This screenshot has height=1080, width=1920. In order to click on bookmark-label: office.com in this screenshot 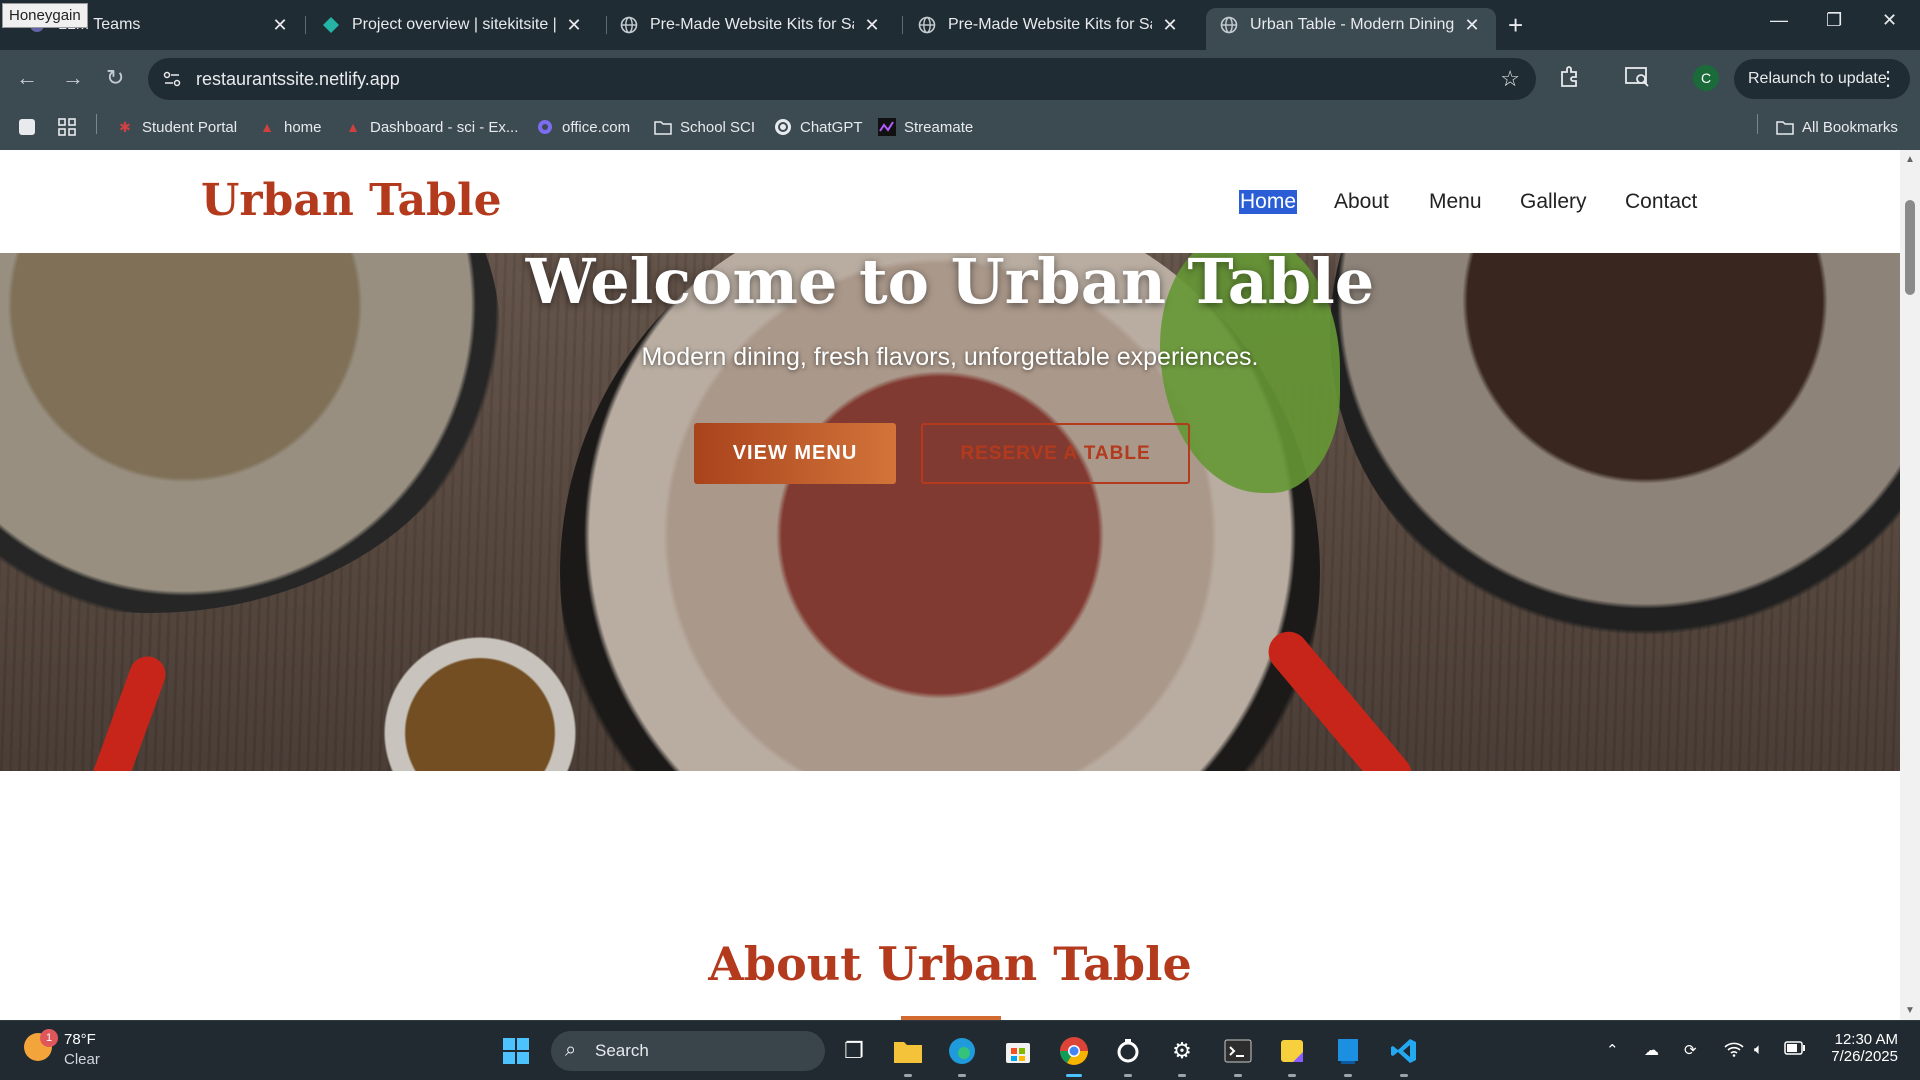, I will do `click(596, 127)`.